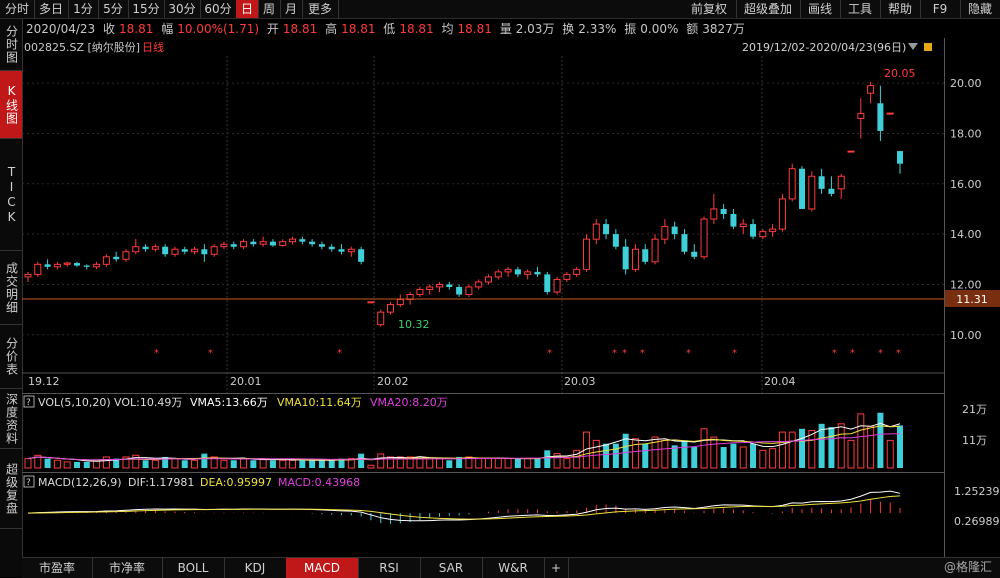 The width and height of the screenshot is (1000, 578). What do you see at coordinates (229, 402) in the screenshot?
I see `vma5-value: VMA5:13.66万` at bounding box center [229, 402].